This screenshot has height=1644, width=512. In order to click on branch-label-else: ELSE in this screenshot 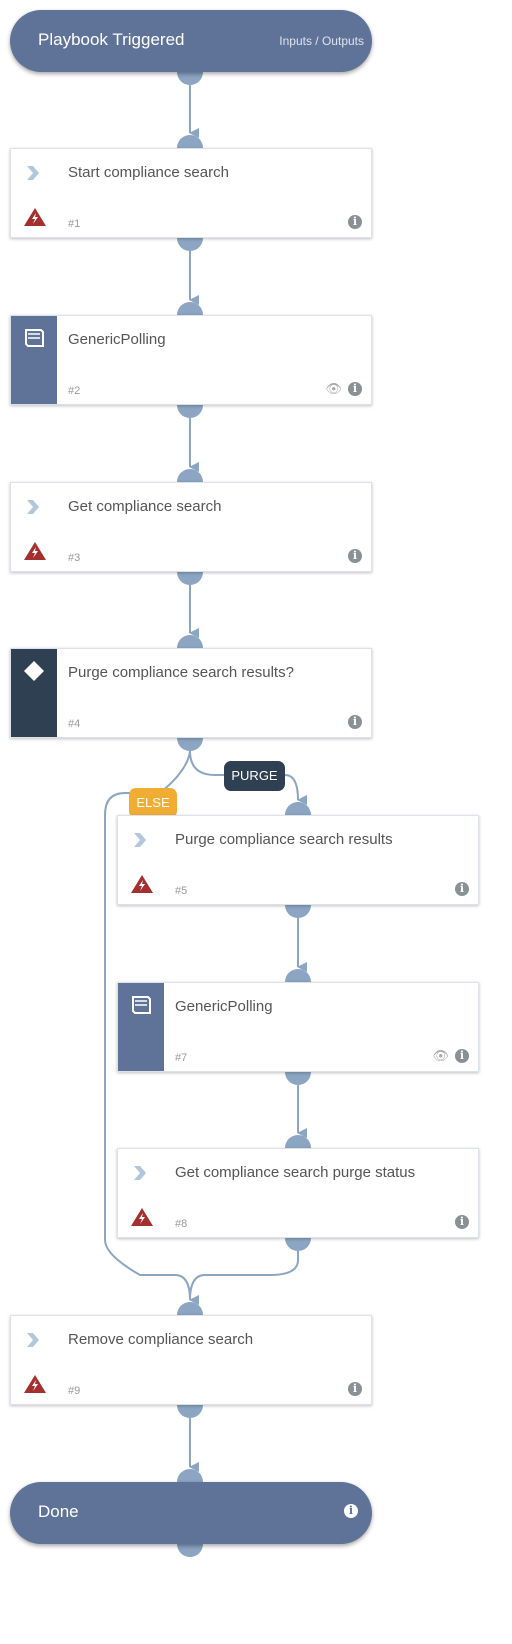, I will do `click(153, 803)`.